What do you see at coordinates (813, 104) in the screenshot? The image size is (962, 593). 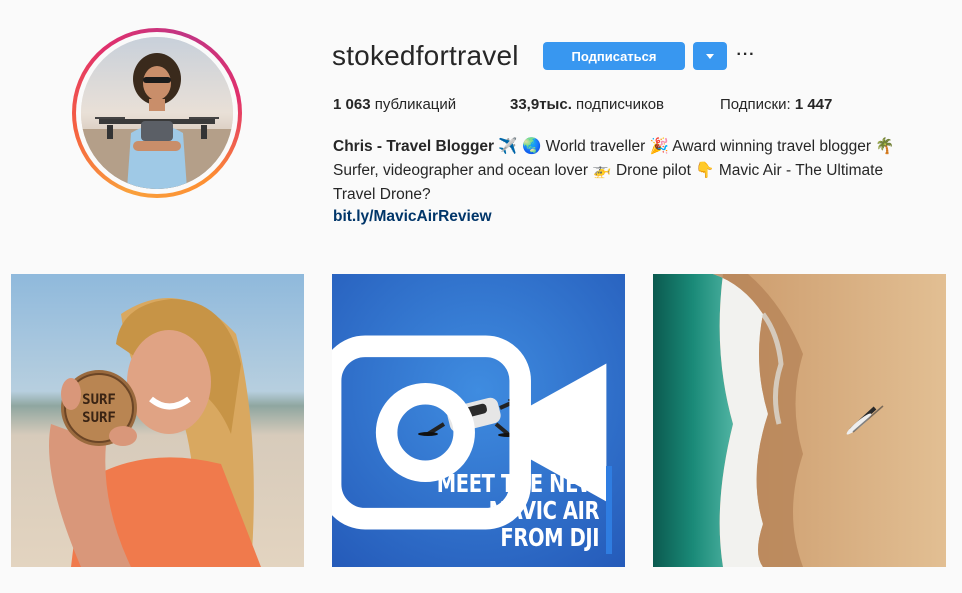 I see `following-count: 1 447` at bounding box center [813, 104].